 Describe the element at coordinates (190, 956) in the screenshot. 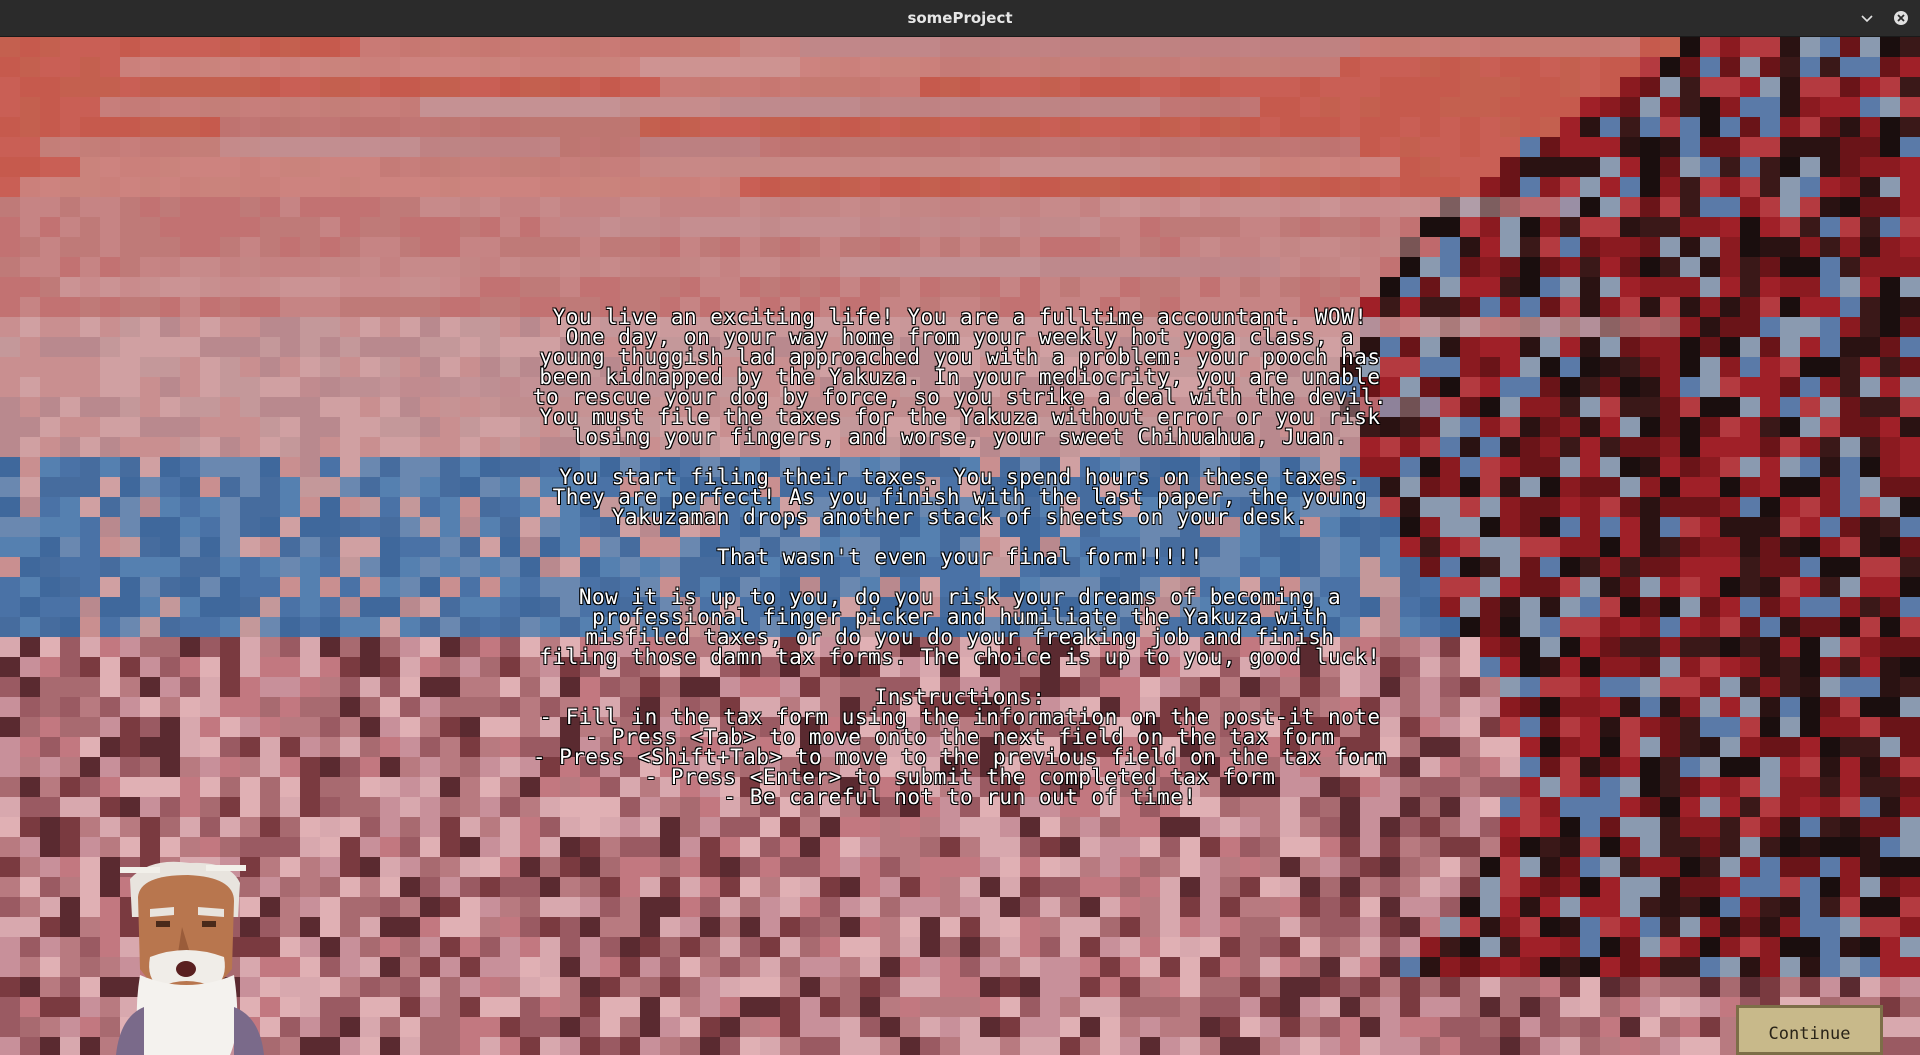

I see `old-sage-portrait-icon` at that location.